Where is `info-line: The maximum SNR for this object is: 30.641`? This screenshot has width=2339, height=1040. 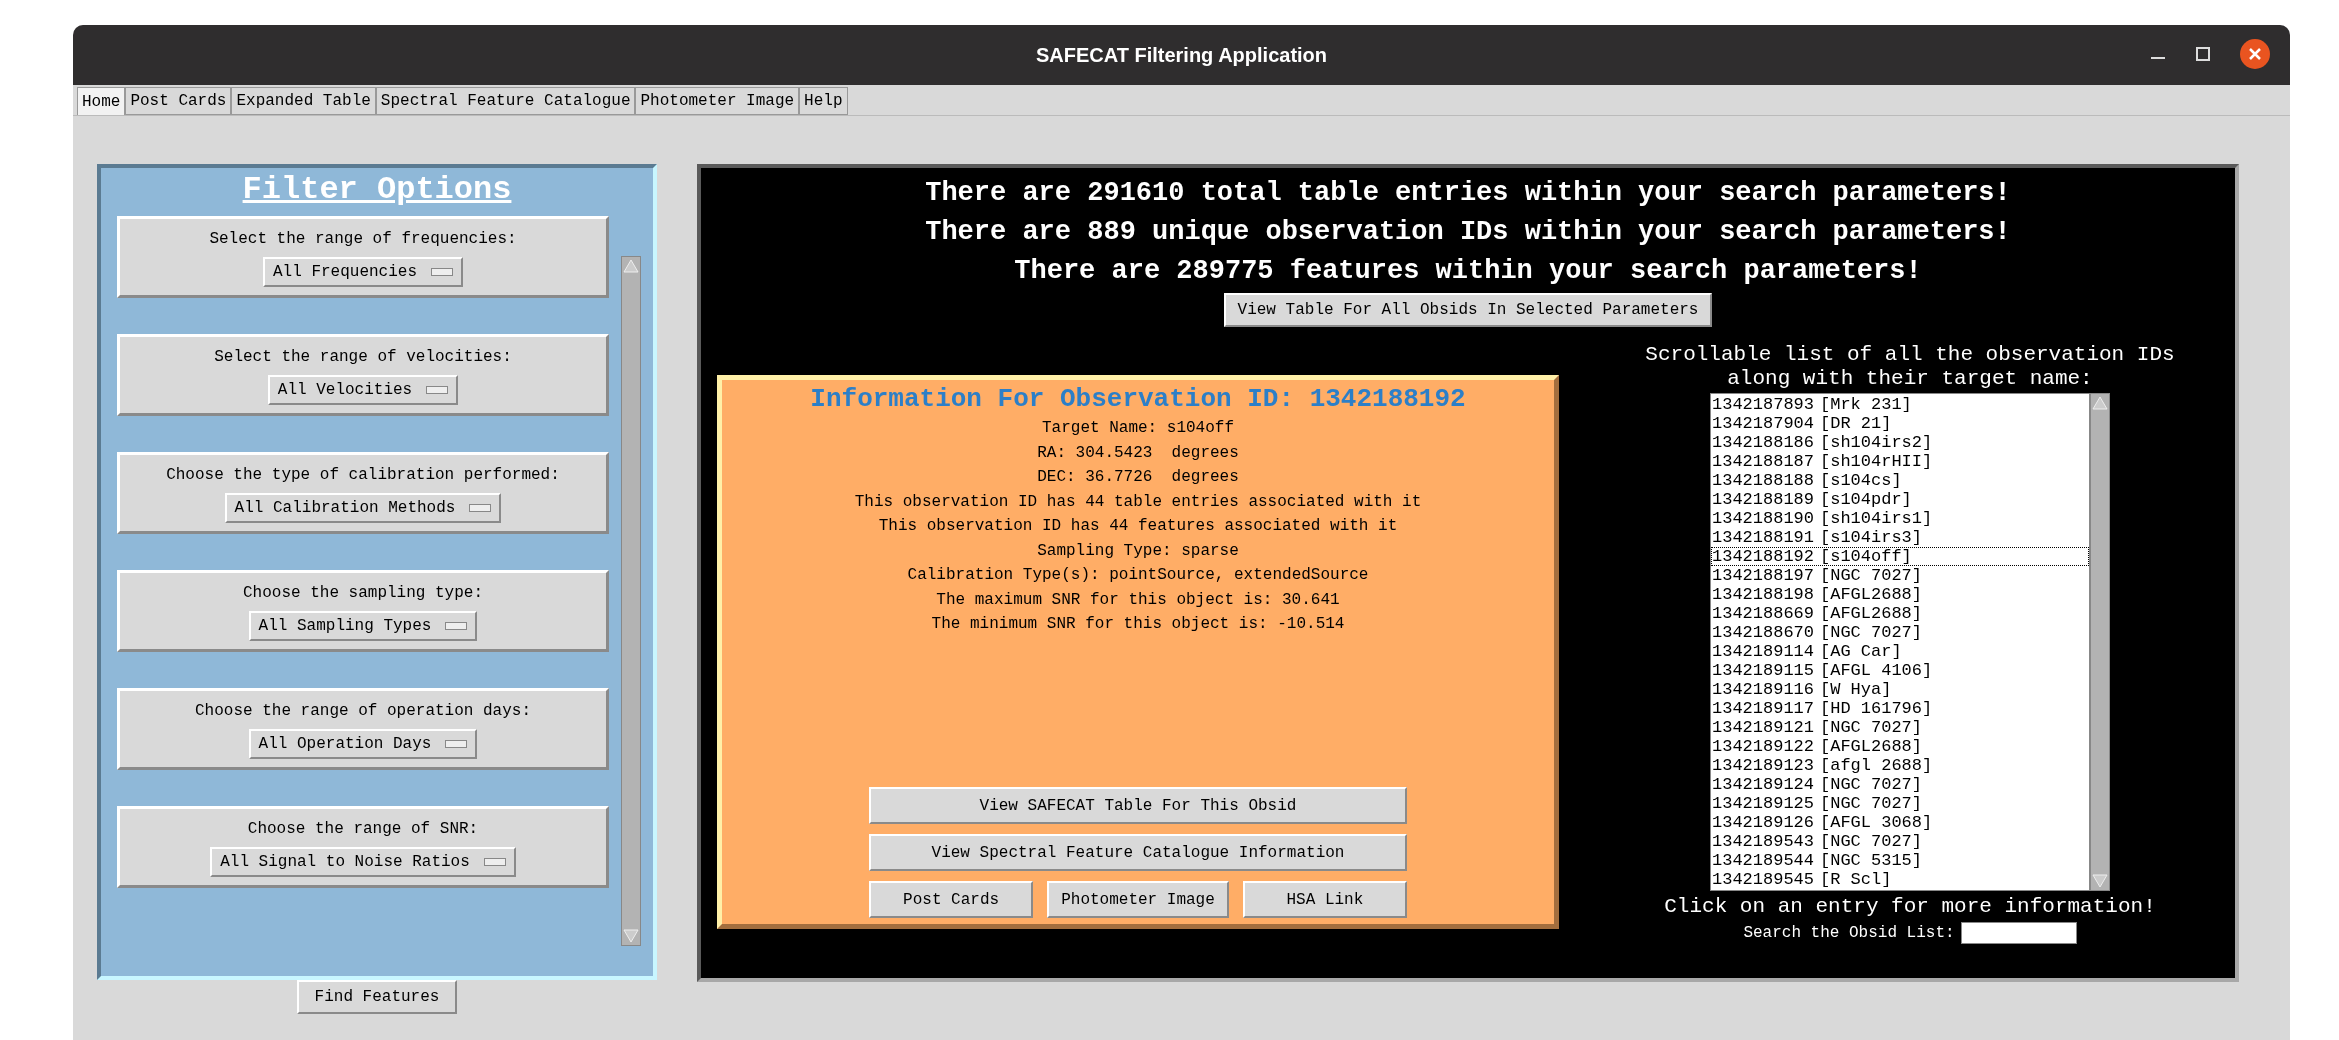 info-line: The maximum SNR for this object is: 30.641 is located at coordinates (1138, 600).